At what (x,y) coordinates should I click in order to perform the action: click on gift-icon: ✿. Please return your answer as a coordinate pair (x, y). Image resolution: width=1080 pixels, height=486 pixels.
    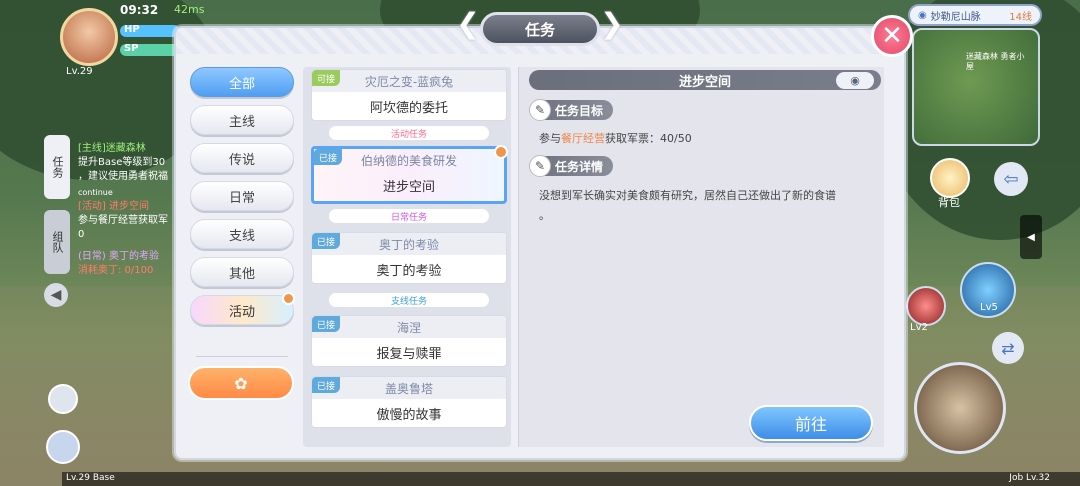
    Looking at the image, I should click on (241, 383).